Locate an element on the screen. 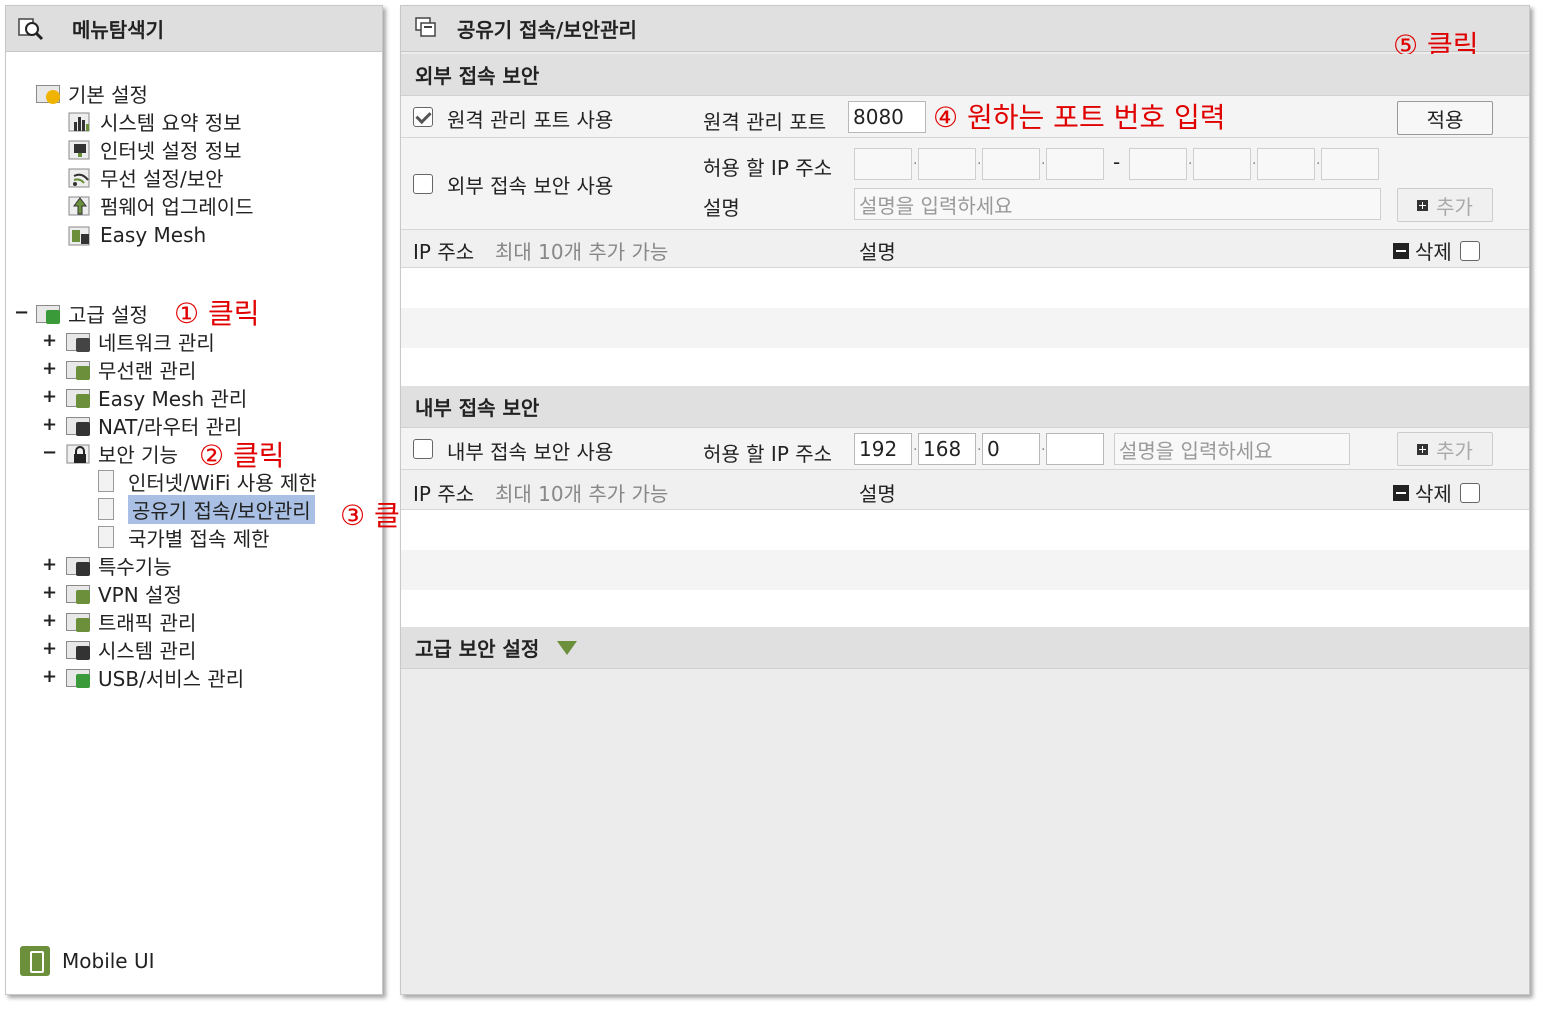 The height and width of the screenshot is (1012, 1548). tree-label: 시스템 관리 is located at coordinates (147, 650).